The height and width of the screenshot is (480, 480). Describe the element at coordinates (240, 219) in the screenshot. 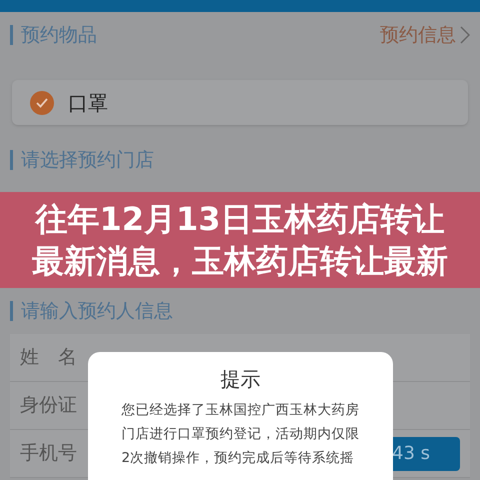

I see `banner-title: 往年12月13日玉林药店转让` at that location.